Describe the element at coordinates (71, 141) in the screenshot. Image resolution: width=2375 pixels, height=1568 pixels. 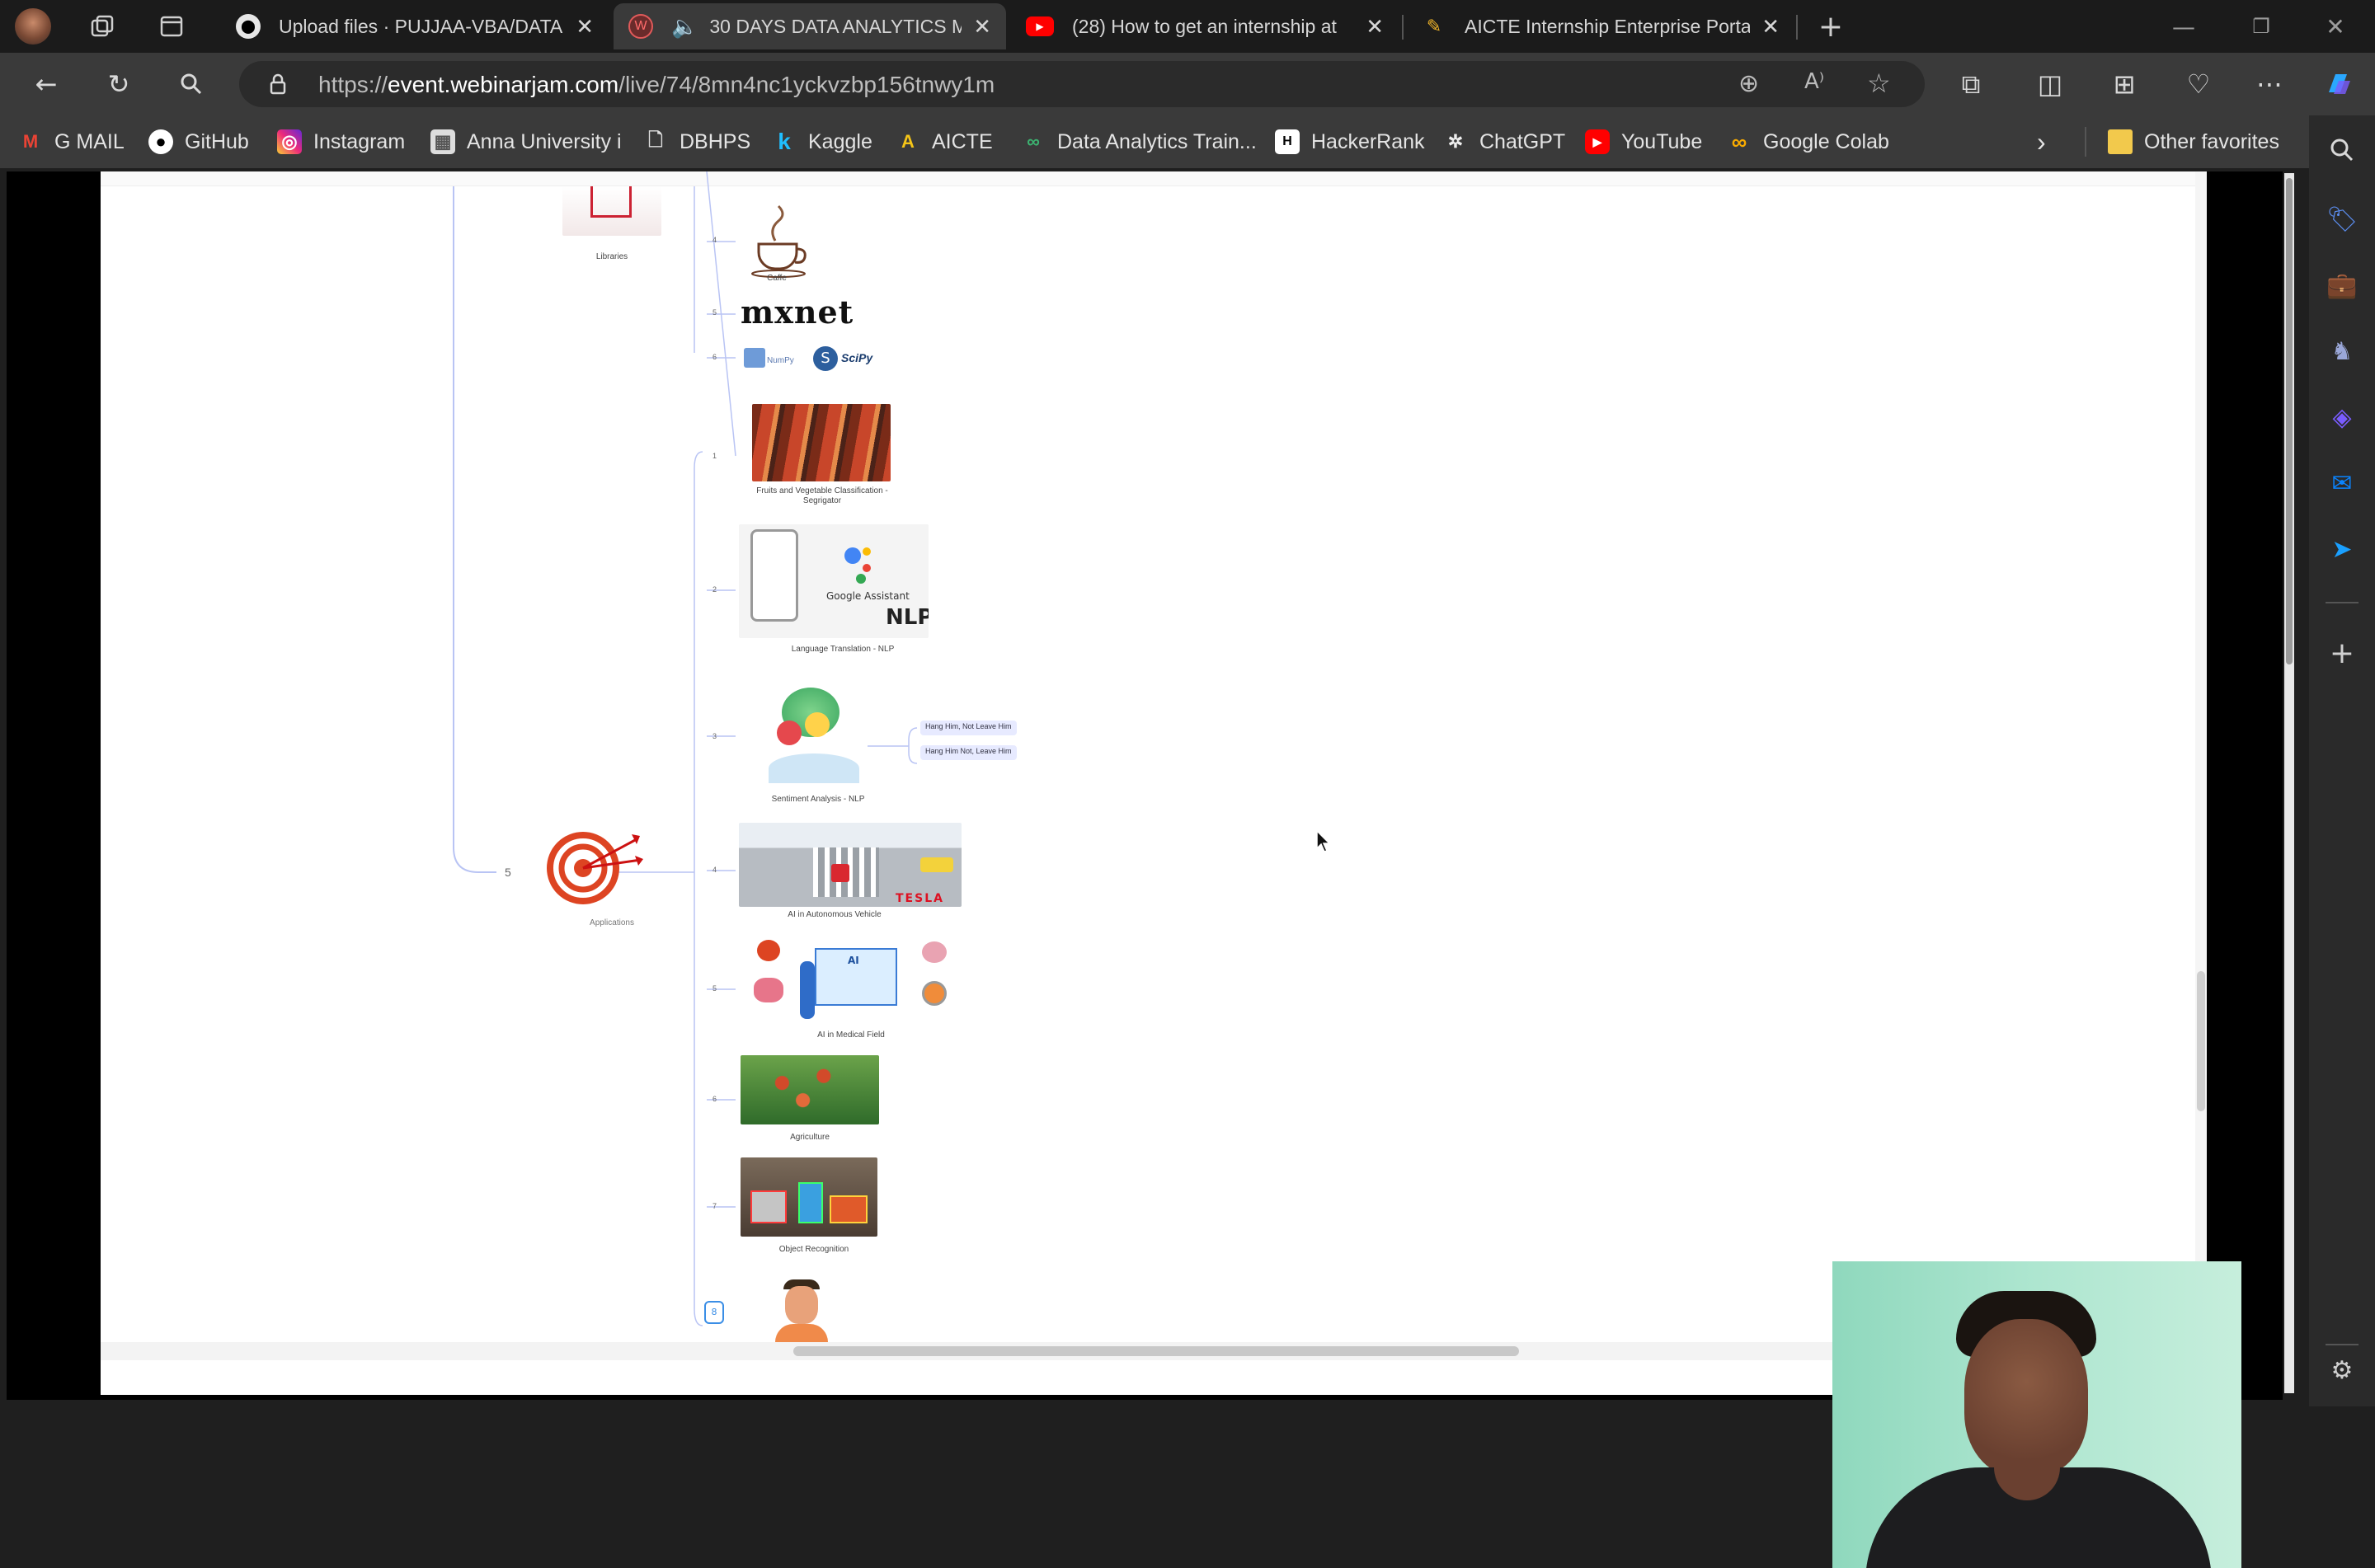
I see `bookmark-gmail: MG MAIL` at that location.